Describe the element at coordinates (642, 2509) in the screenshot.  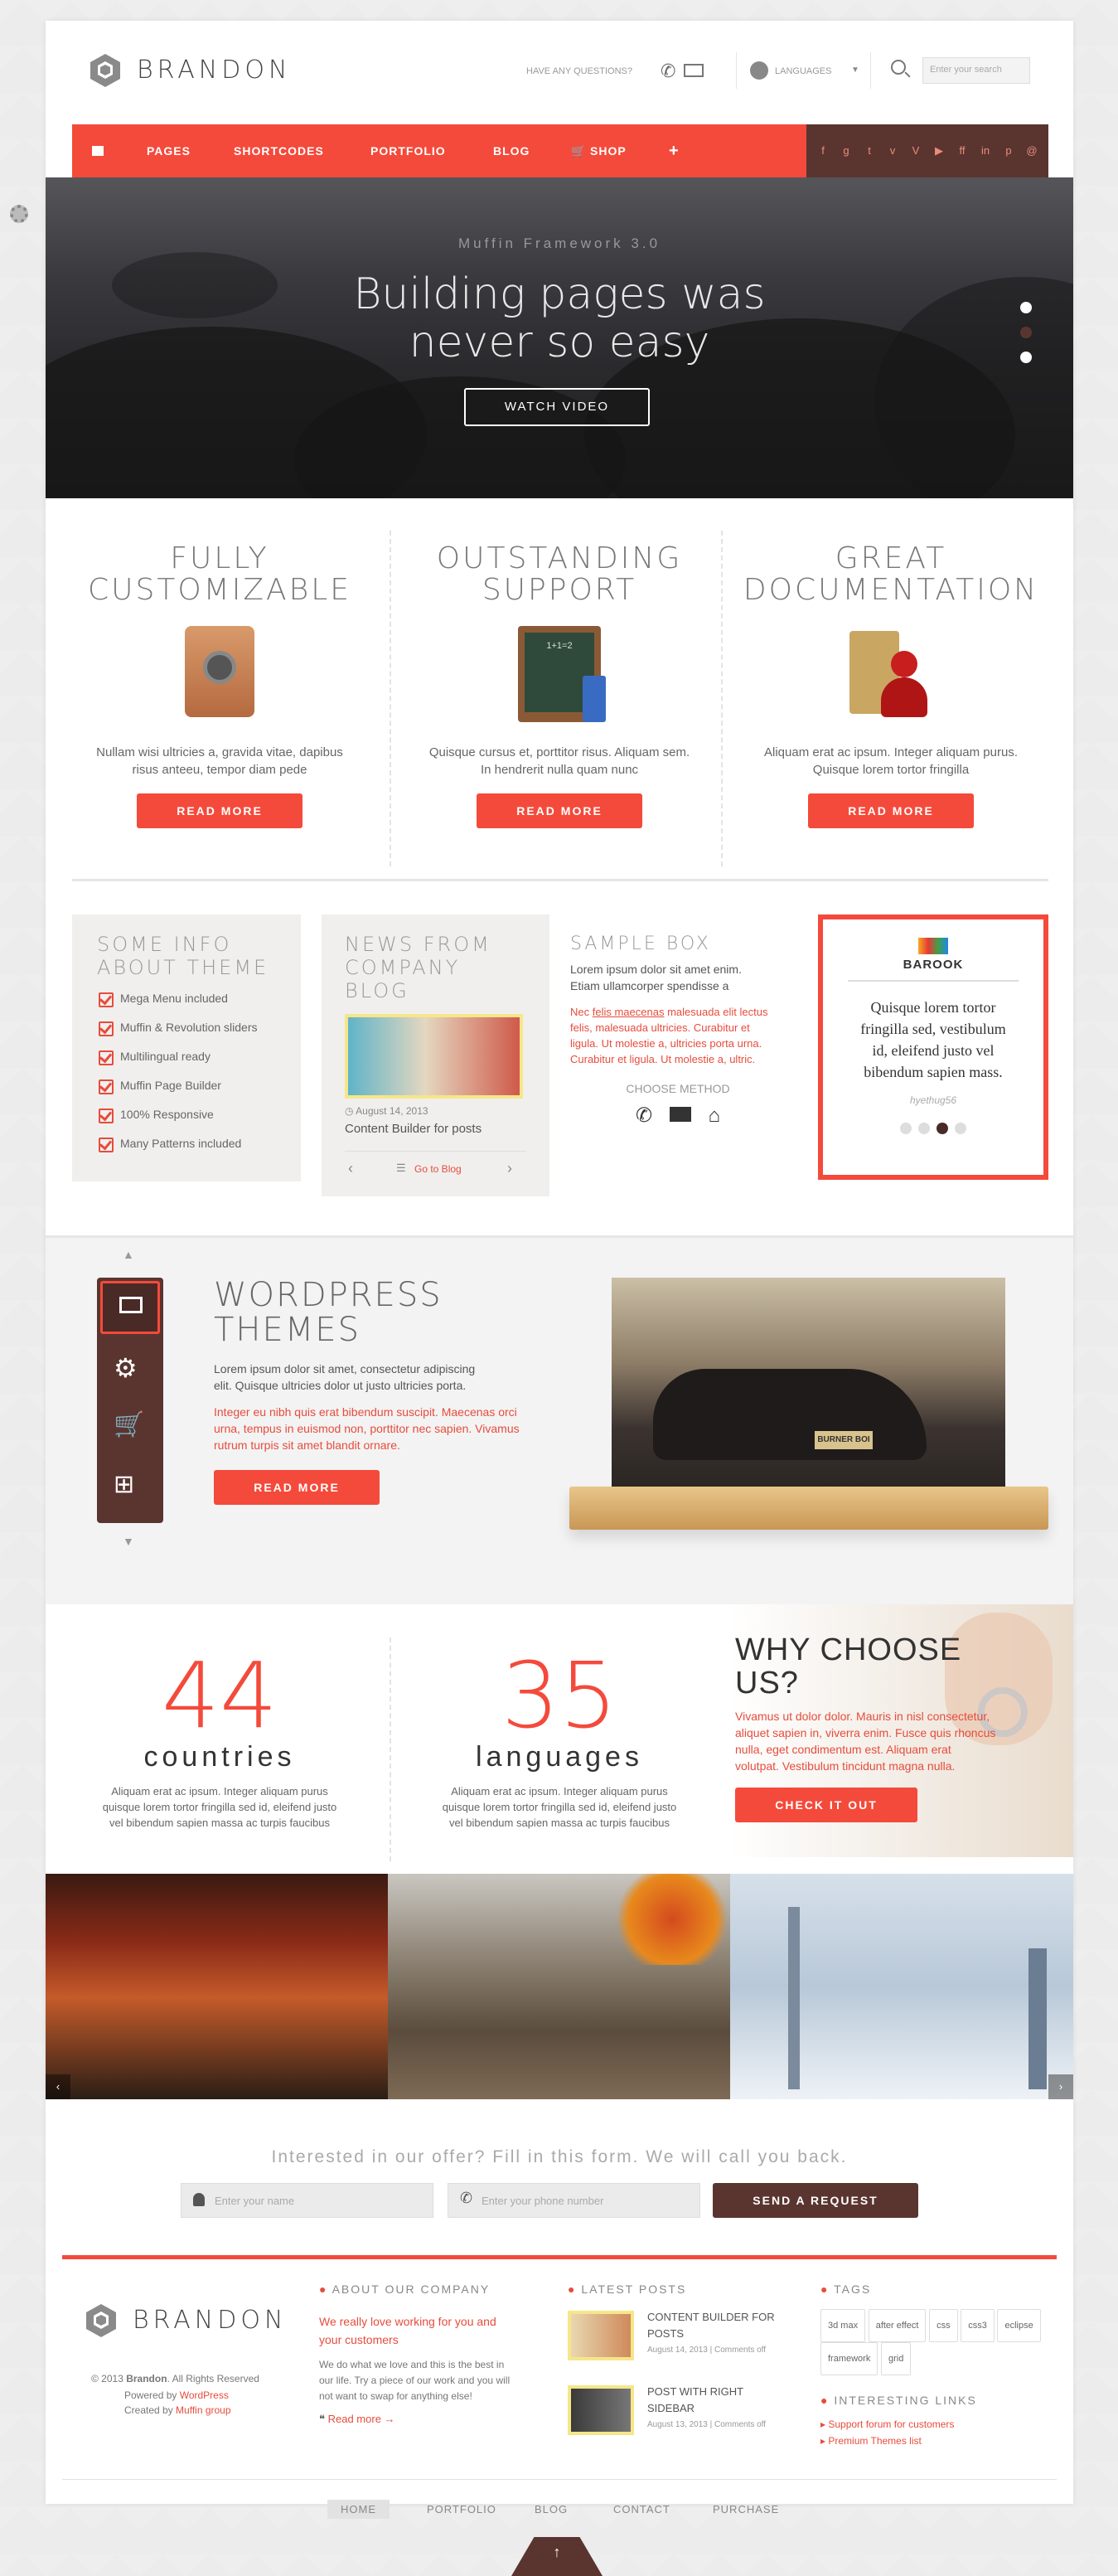
I see `footer-nav-contact: CONTACT` at that location.